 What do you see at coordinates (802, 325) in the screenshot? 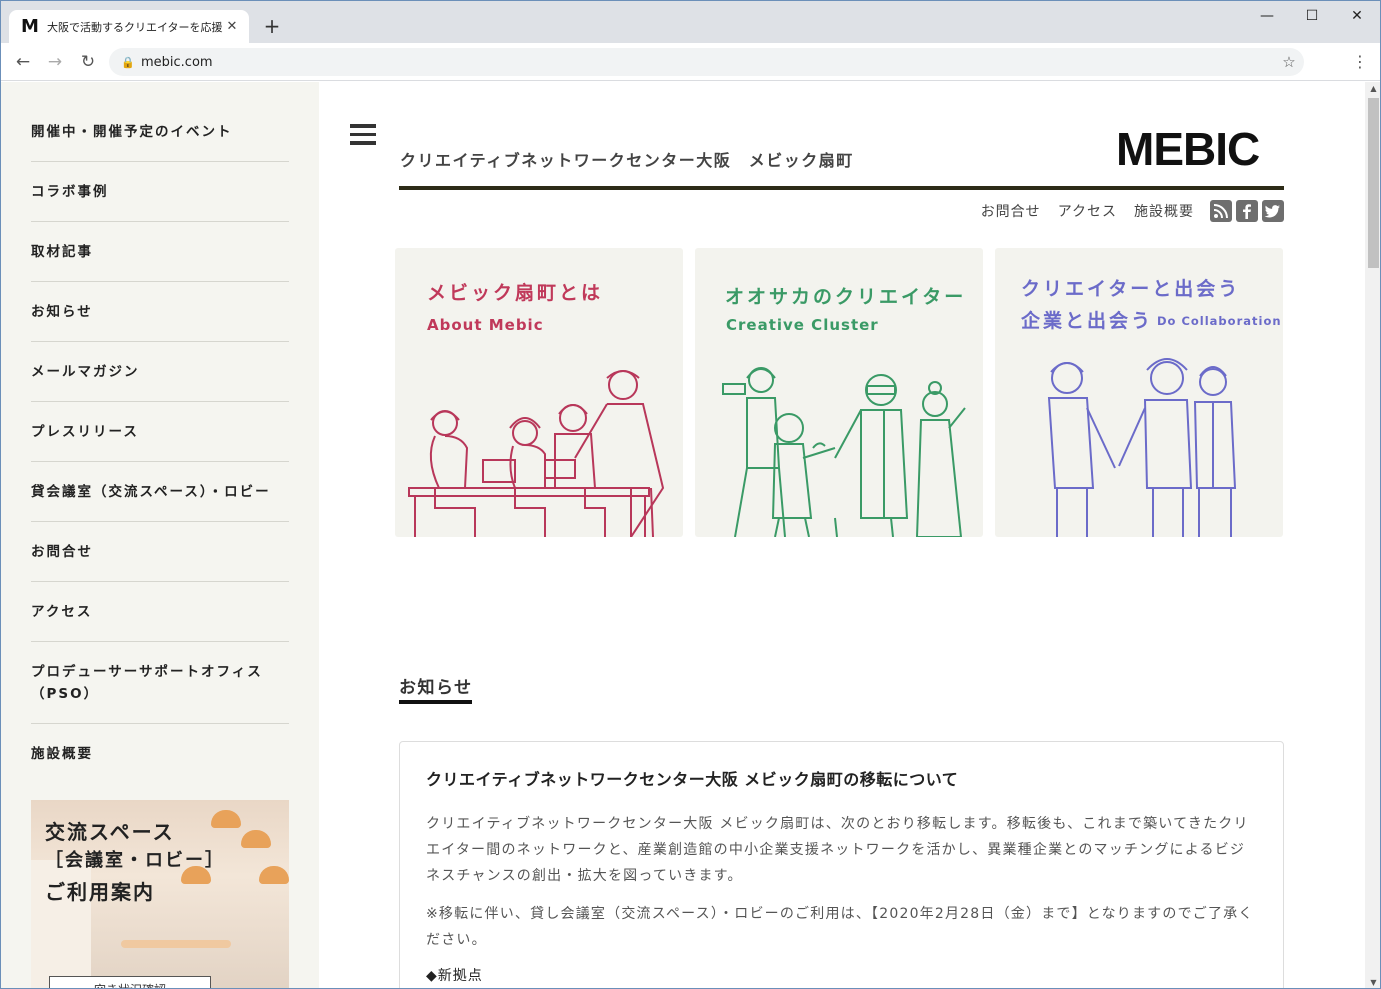
I see `card-subheading: Creative Cluster` at bounding box center [802, 325].